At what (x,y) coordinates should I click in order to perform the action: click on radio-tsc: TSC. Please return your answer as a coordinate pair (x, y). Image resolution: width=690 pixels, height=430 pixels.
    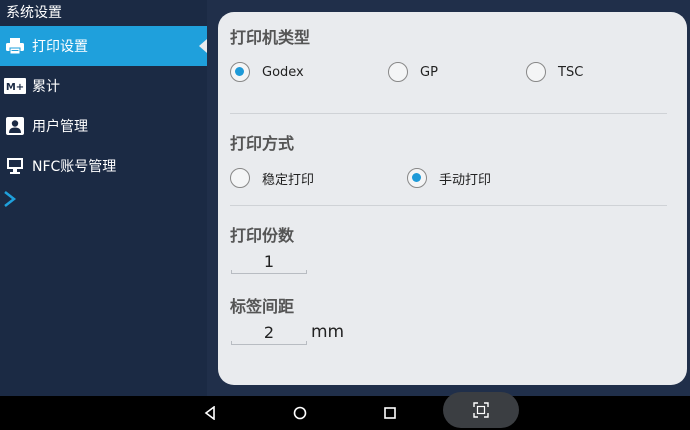
    Looking at the image, I should click on (554, 72).